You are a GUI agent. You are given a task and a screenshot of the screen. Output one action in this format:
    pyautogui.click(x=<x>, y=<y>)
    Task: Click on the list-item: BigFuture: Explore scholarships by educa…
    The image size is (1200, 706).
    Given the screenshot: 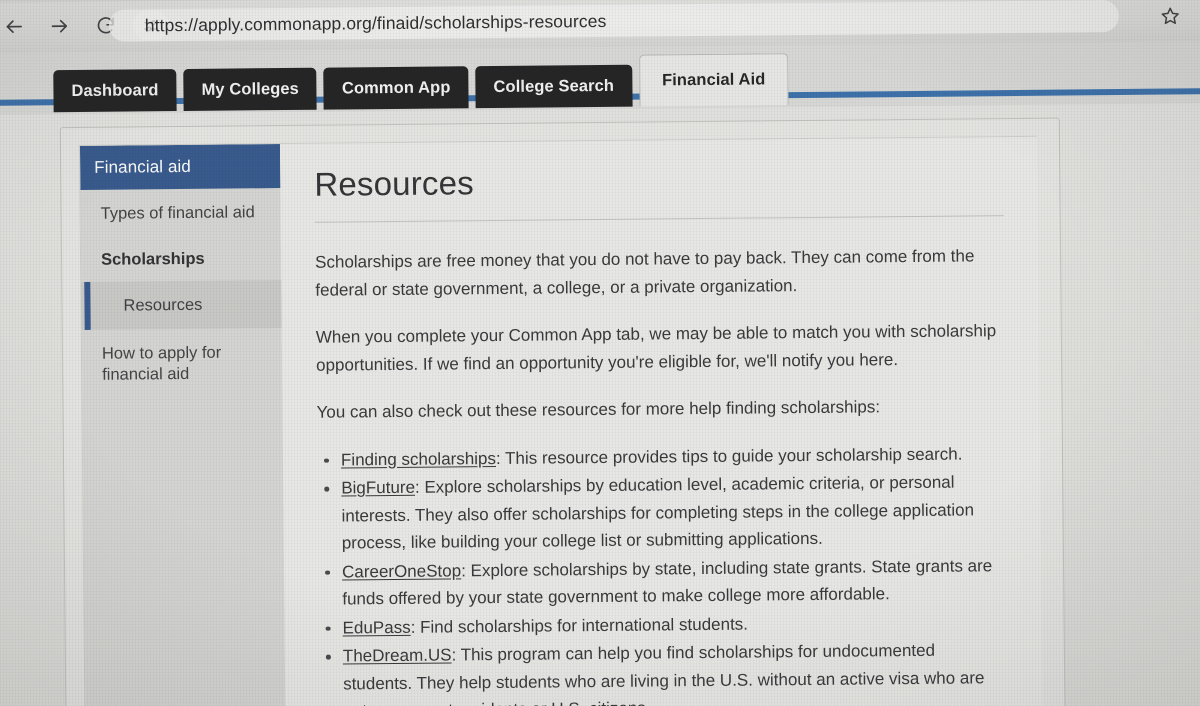 What is the action you would take?
    pyautogui.click(x=662, y=512)
    